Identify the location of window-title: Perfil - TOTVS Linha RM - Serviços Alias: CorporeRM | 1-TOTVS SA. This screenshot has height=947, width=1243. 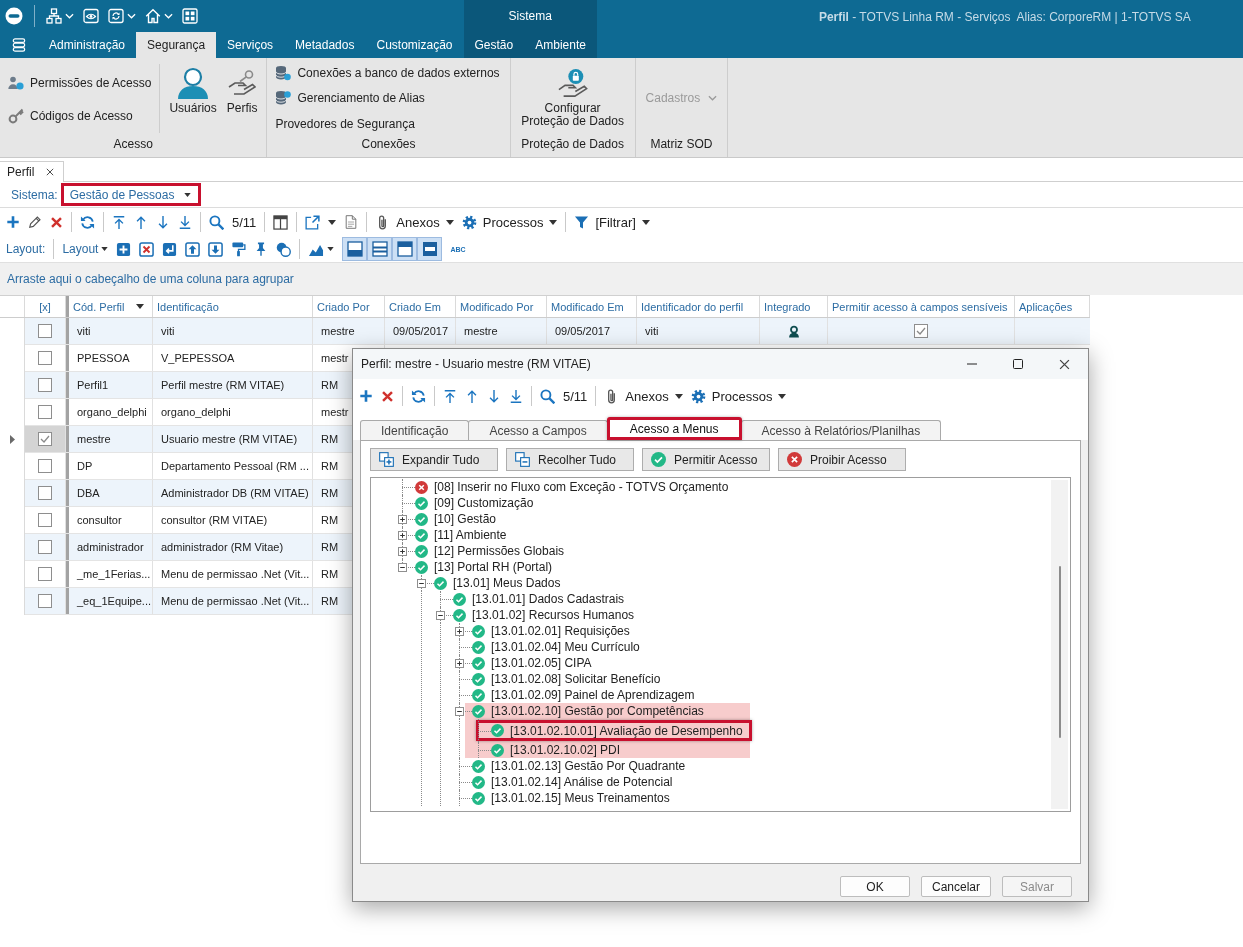
(1004, 17).